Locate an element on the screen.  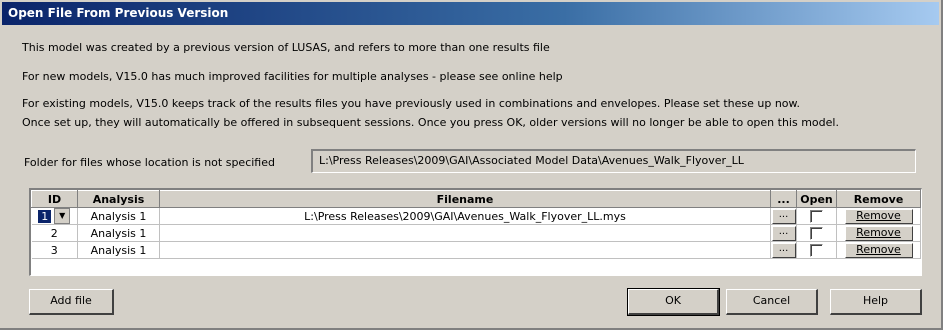
cancel-button: Cancel is located at coordinates (772, 302).